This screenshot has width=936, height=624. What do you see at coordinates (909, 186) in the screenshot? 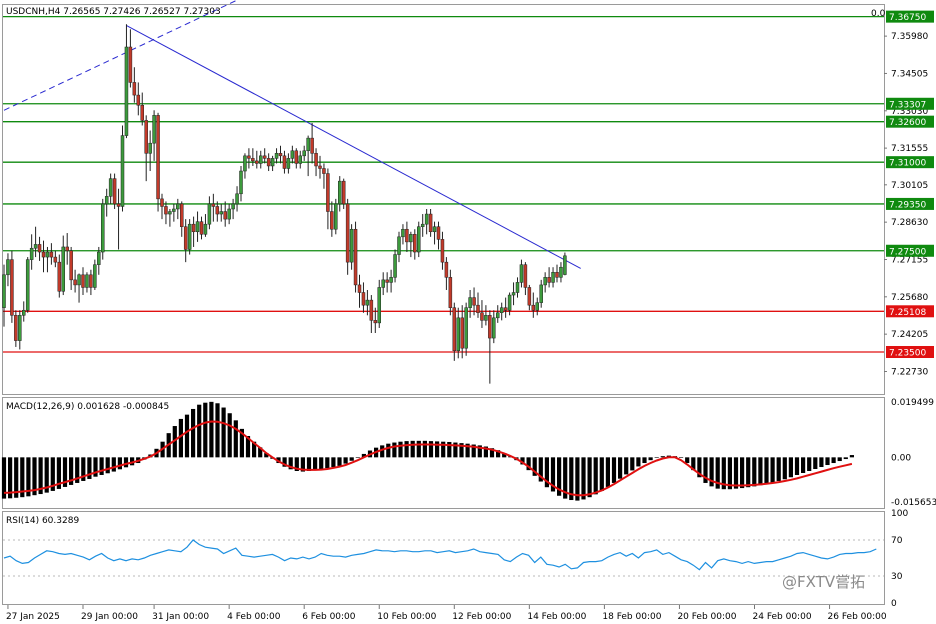
I see `price-tick-label-4: 7.30105` at bounding box center [909, 186].